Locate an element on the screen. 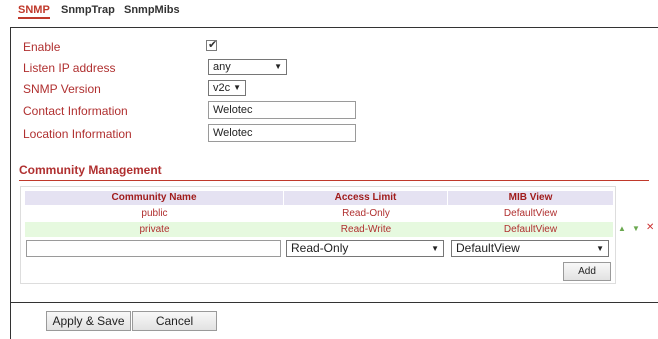 The height and width of the screenshot is (339, 658). arrow-up-icon: ▲ is located at coordinates (622, 229).